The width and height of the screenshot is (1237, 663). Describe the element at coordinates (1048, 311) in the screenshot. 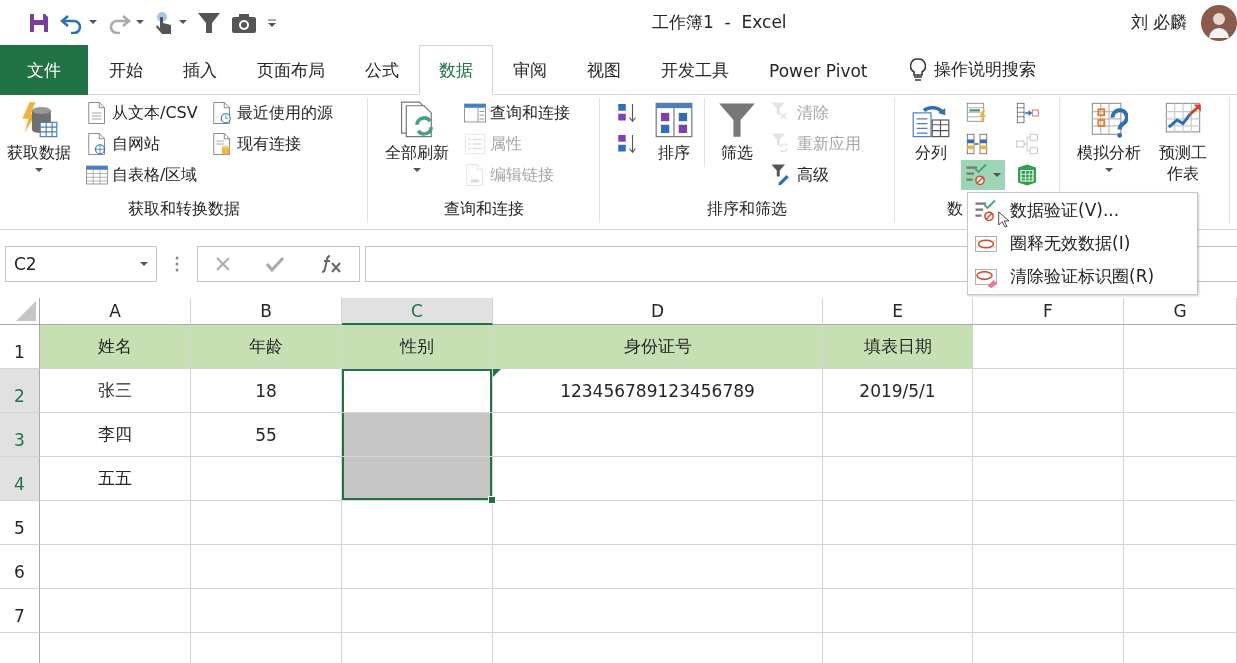

I see `column-header: F` at that location.